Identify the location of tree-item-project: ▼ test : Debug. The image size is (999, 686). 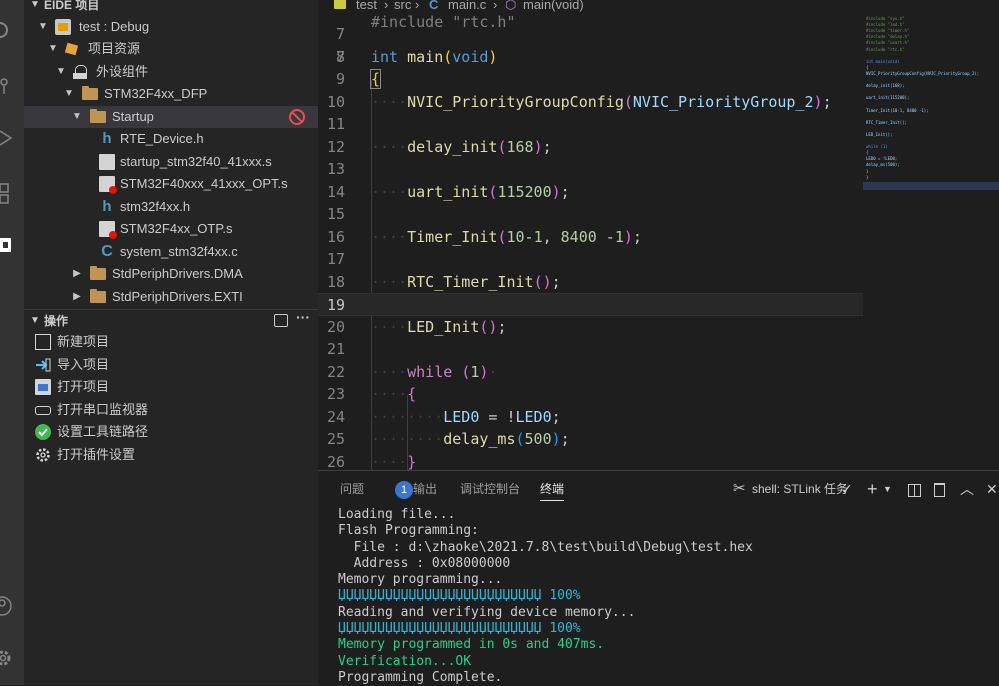
(171, 27).